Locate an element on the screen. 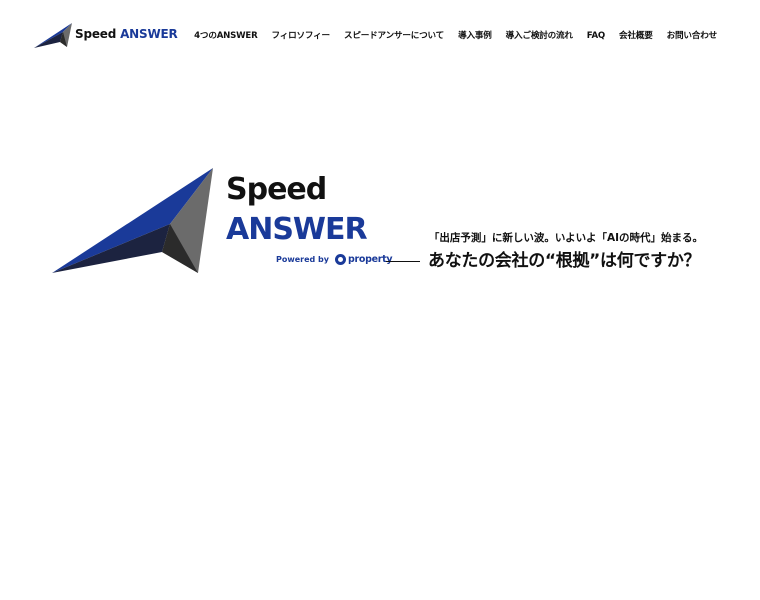 Image resolution: width=760 pixels, height=600 pixels. header-logo-speed: Speed is located at coordinates (96, 34).